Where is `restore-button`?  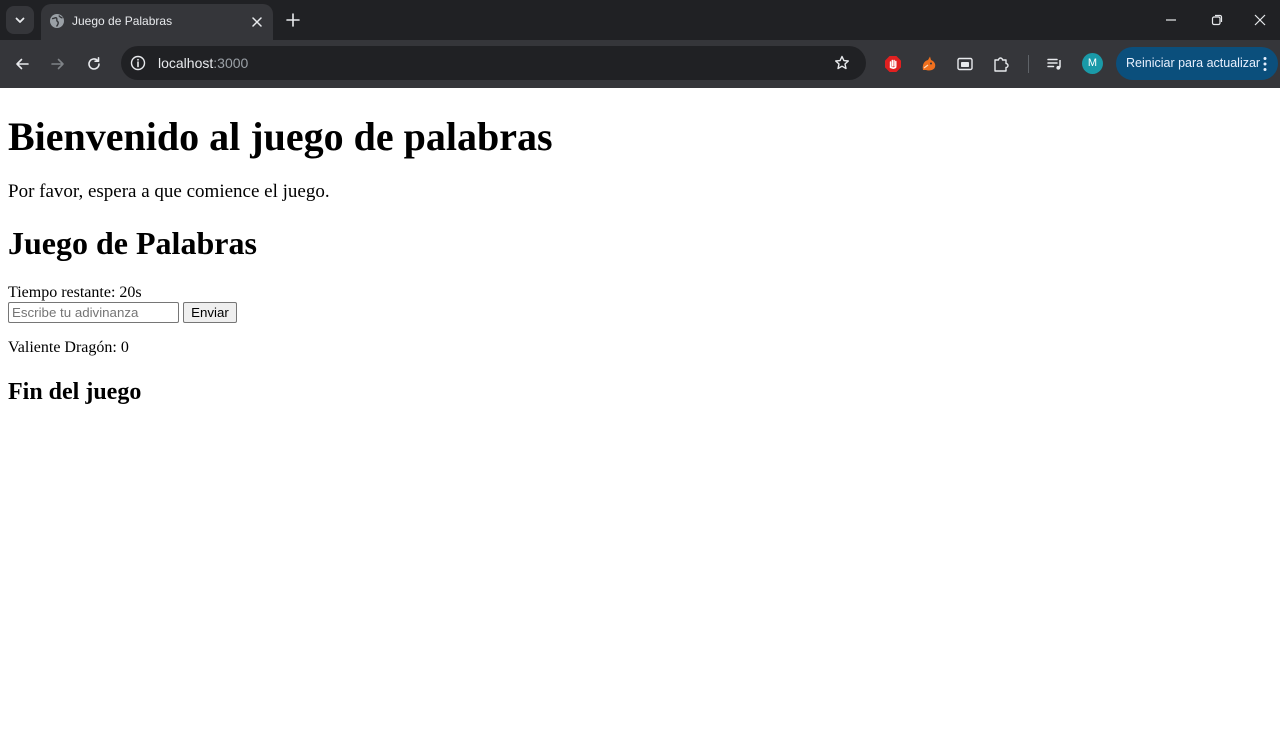 restore-button is located at coordinates (1217, 20).